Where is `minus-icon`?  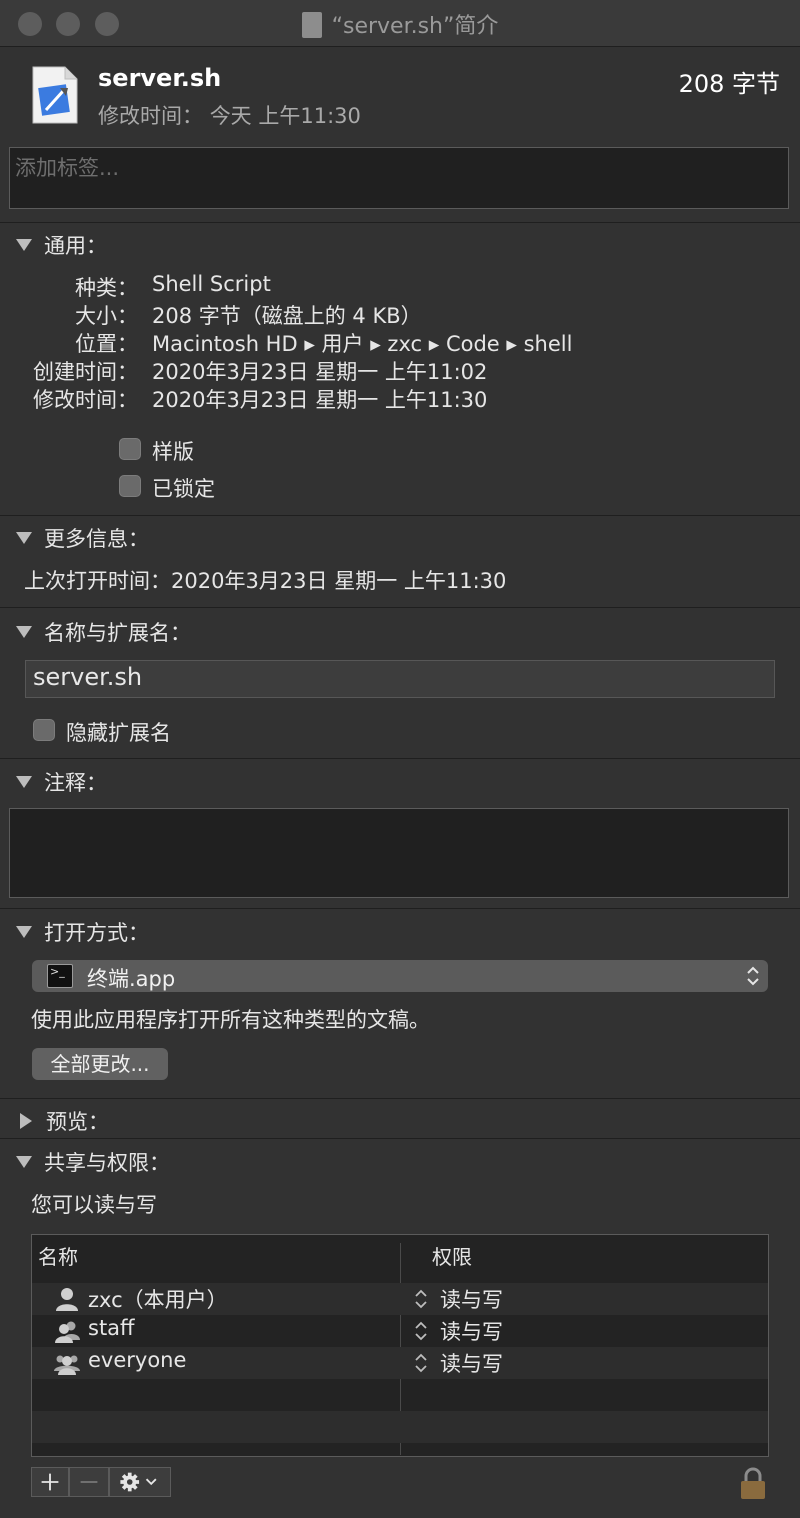 minus-icon is located at coordinates (89, 1482).